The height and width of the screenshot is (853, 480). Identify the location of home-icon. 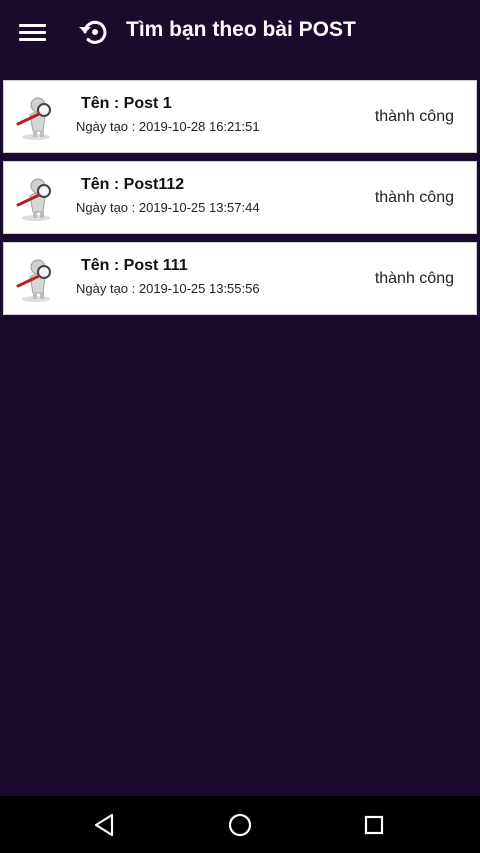
(240, 825).